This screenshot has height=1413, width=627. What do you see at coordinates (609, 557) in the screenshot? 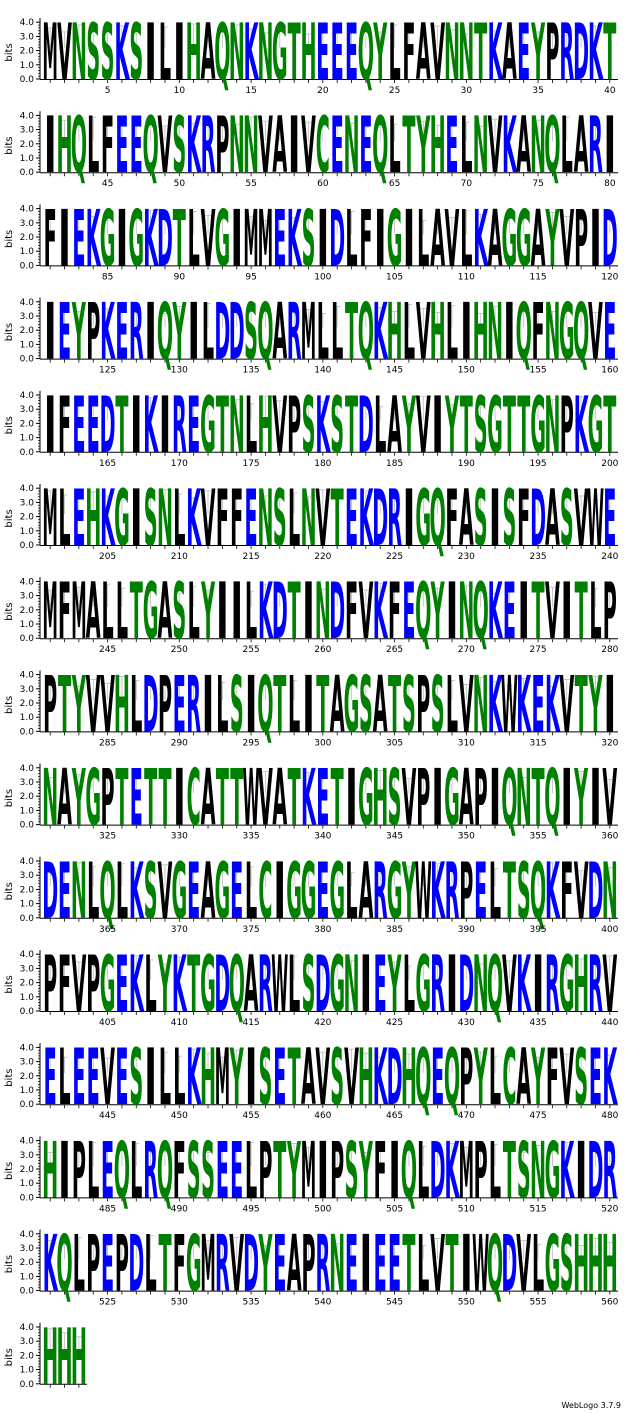
I see `x-tick-label: 240` at bounding box center [609, 557].